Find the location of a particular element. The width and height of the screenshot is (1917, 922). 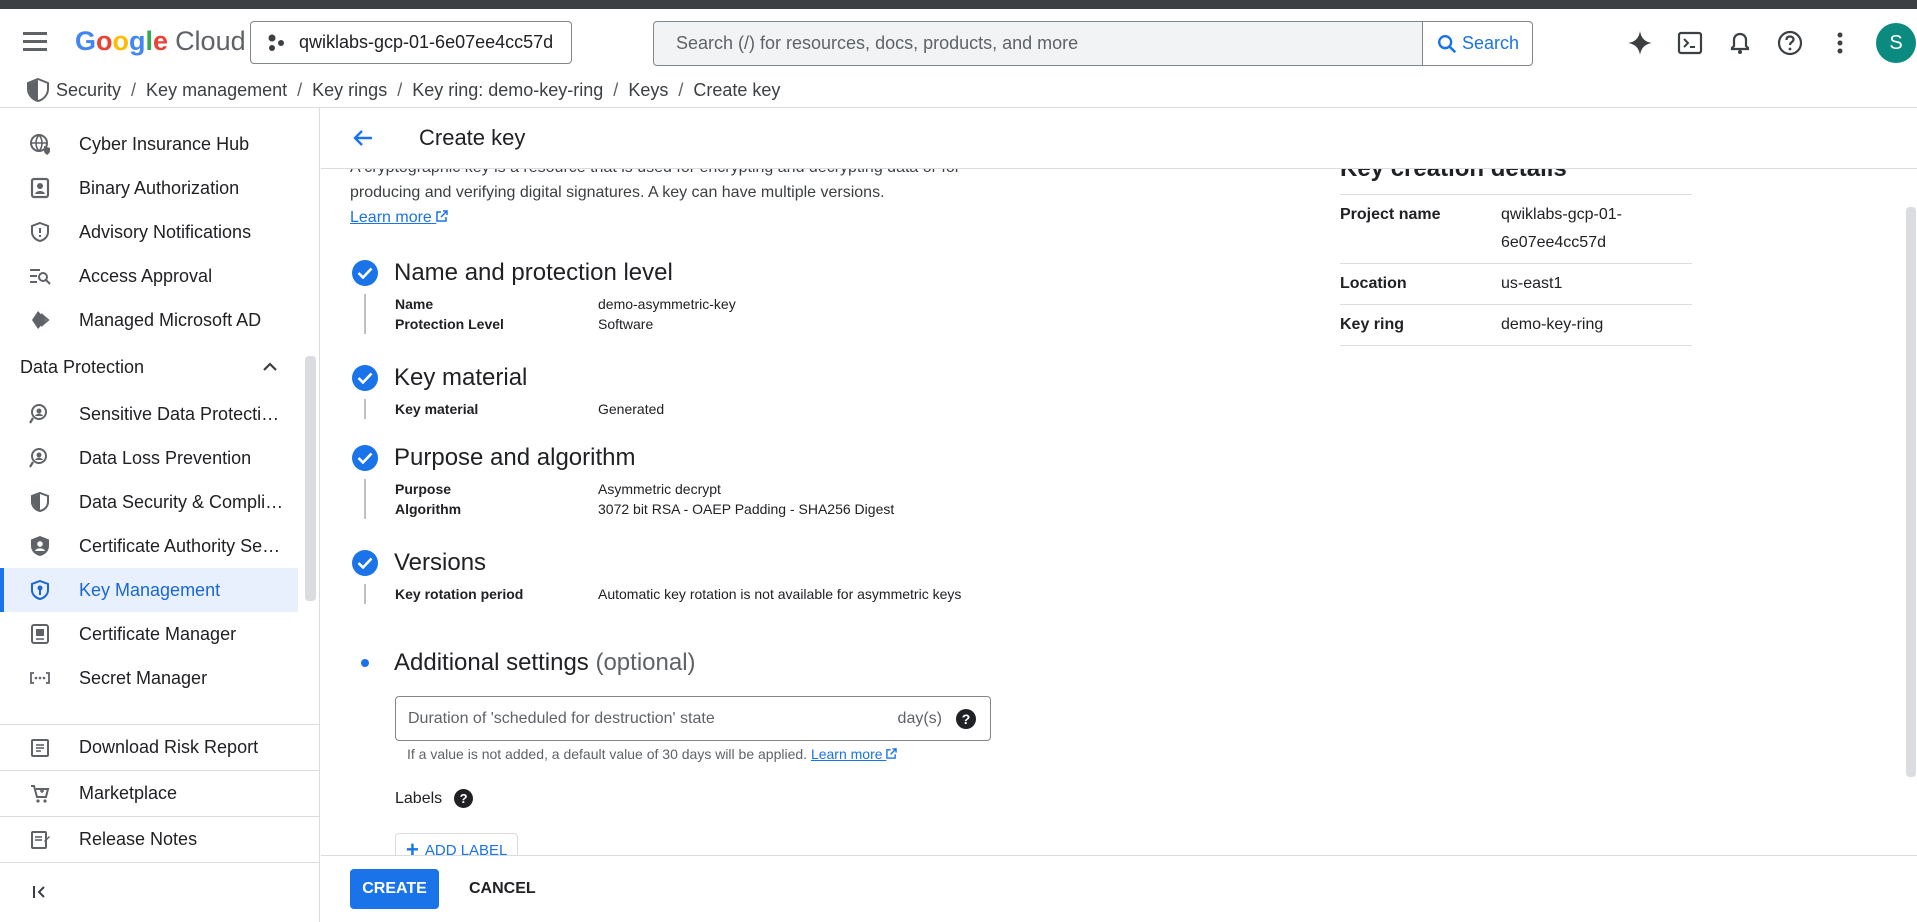

badge-icon is located at coordinates (40, 188).